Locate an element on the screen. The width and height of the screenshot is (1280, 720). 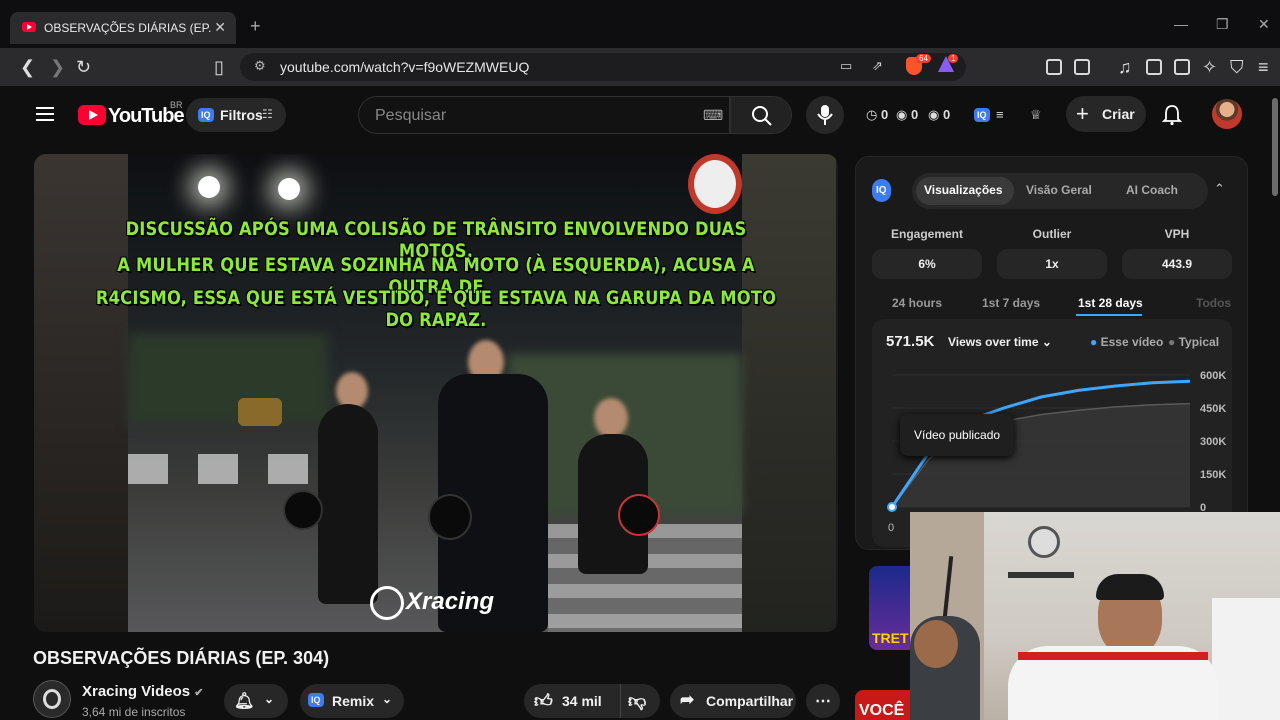
video-title: OBSERVAÇÕES DIÁRIAS (EP. 304) is located at coordinates (181, 658).